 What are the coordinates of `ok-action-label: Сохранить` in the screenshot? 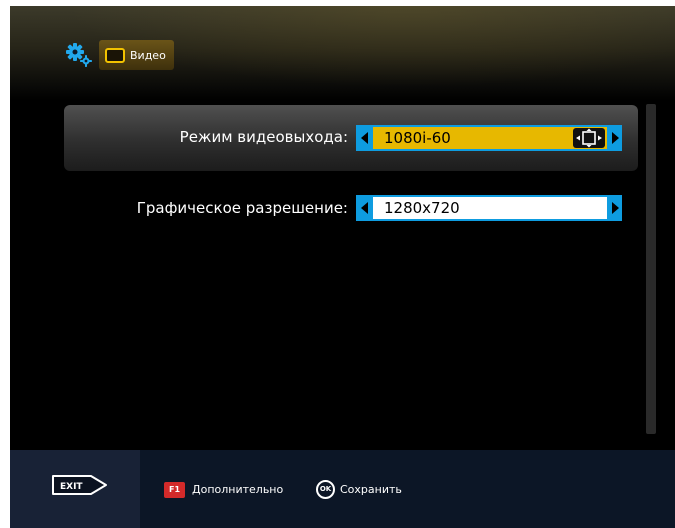 It's located at (371, 489).